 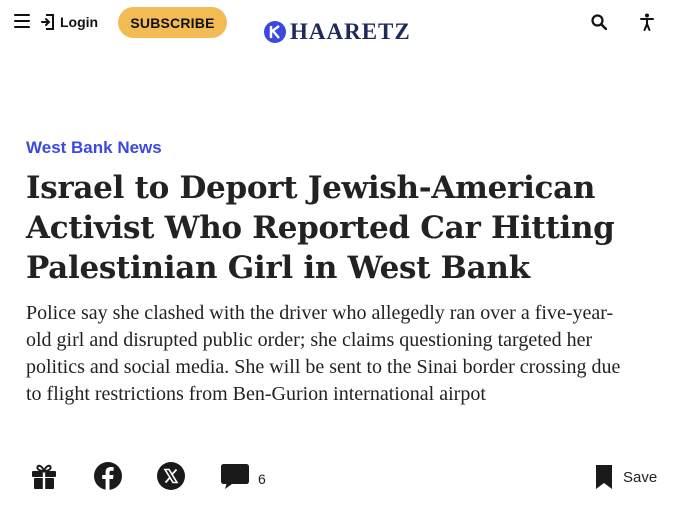 What do you see at coordinates (94, 148) in the screenshot?
I see `section-link: West Bank News` at bounding box center [94, 148].